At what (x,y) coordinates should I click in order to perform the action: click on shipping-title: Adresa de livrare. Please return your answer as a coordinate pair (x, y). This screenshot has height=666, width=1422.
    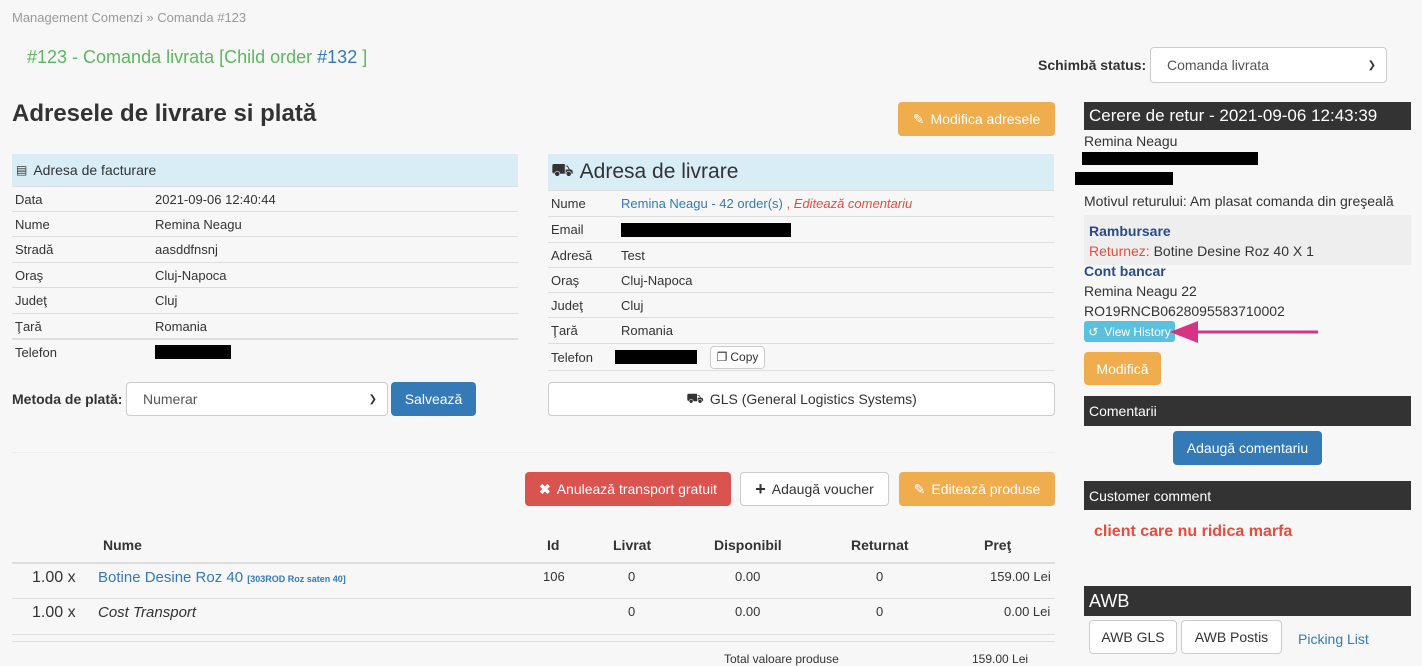
    Looking at the image, I should click on (659, 171).